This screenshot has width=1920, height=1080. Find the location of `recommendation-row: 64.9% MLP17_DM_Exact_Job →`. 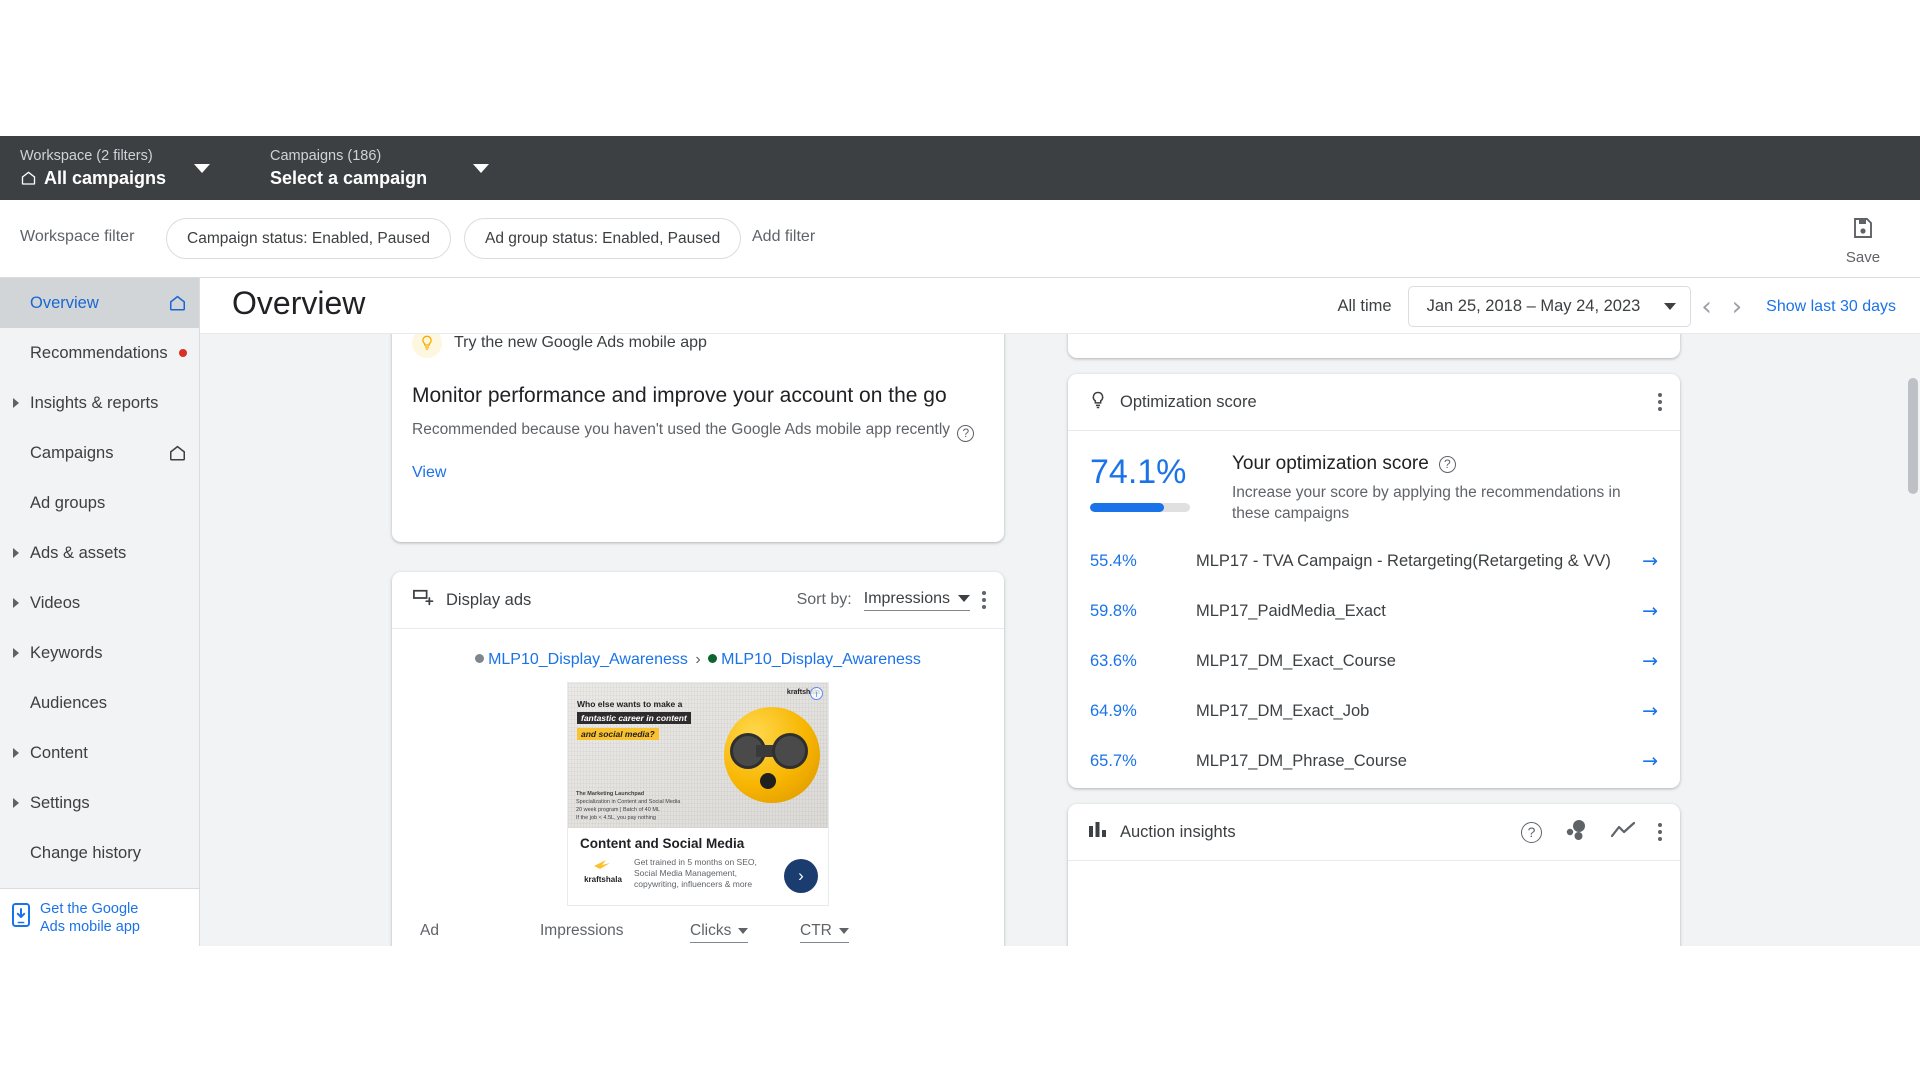

recommendation-row: 64.9% MLP17_DM_Exact_Job → is located at coordinates (1374, 711).